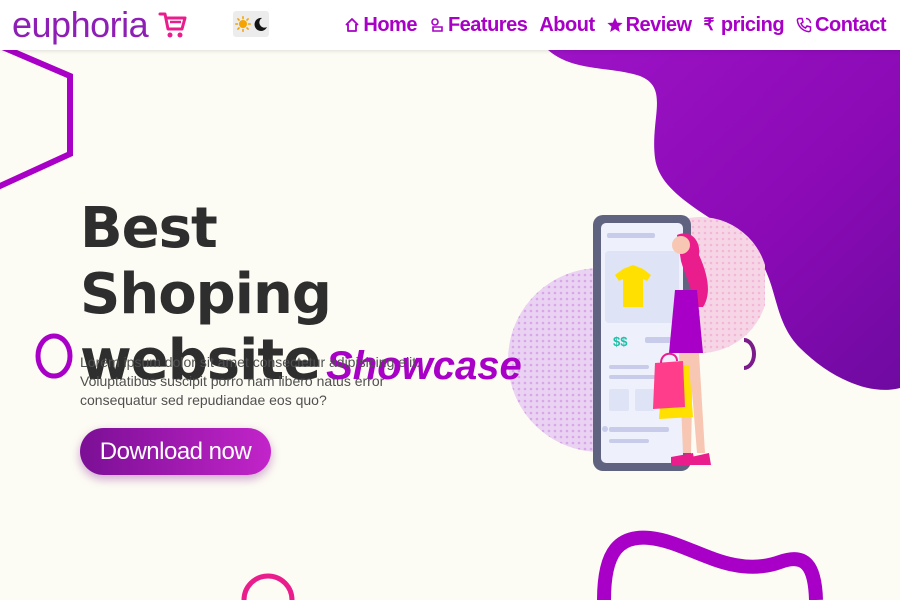 This screenshot has width=900, height=600. Describe the element at coordinates (749, 354) in the screenshot. I see `ring-small-right` at that location.